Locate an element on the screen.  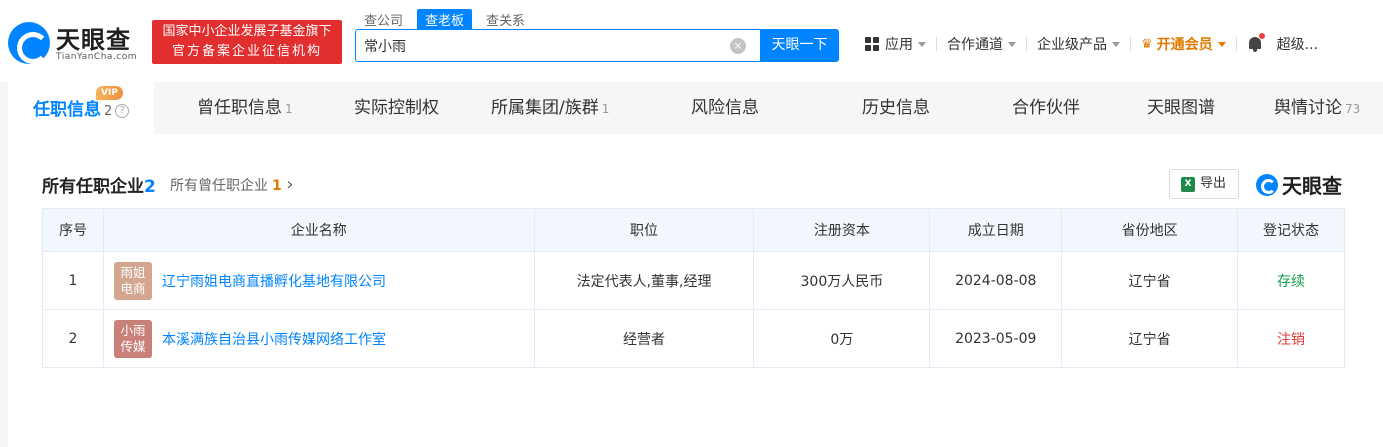
nav-apps-label: 应用 is located at coordinates (899, 45).